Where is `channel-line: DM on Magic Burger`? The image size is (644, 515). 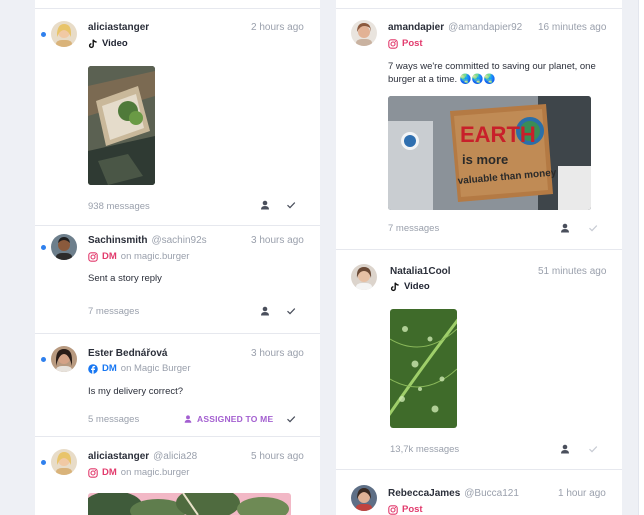
channel-line: DM on Magic Burger is located at coordinates (139, 368).